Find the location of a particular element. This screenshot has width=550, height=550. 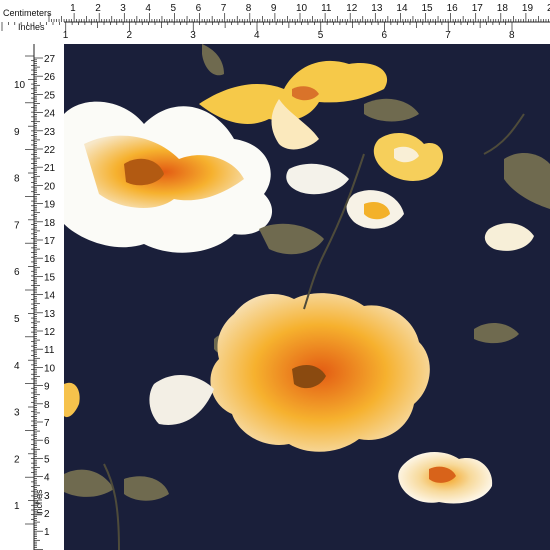

top-cm-label: 16 is located at coordinates (453, 8).